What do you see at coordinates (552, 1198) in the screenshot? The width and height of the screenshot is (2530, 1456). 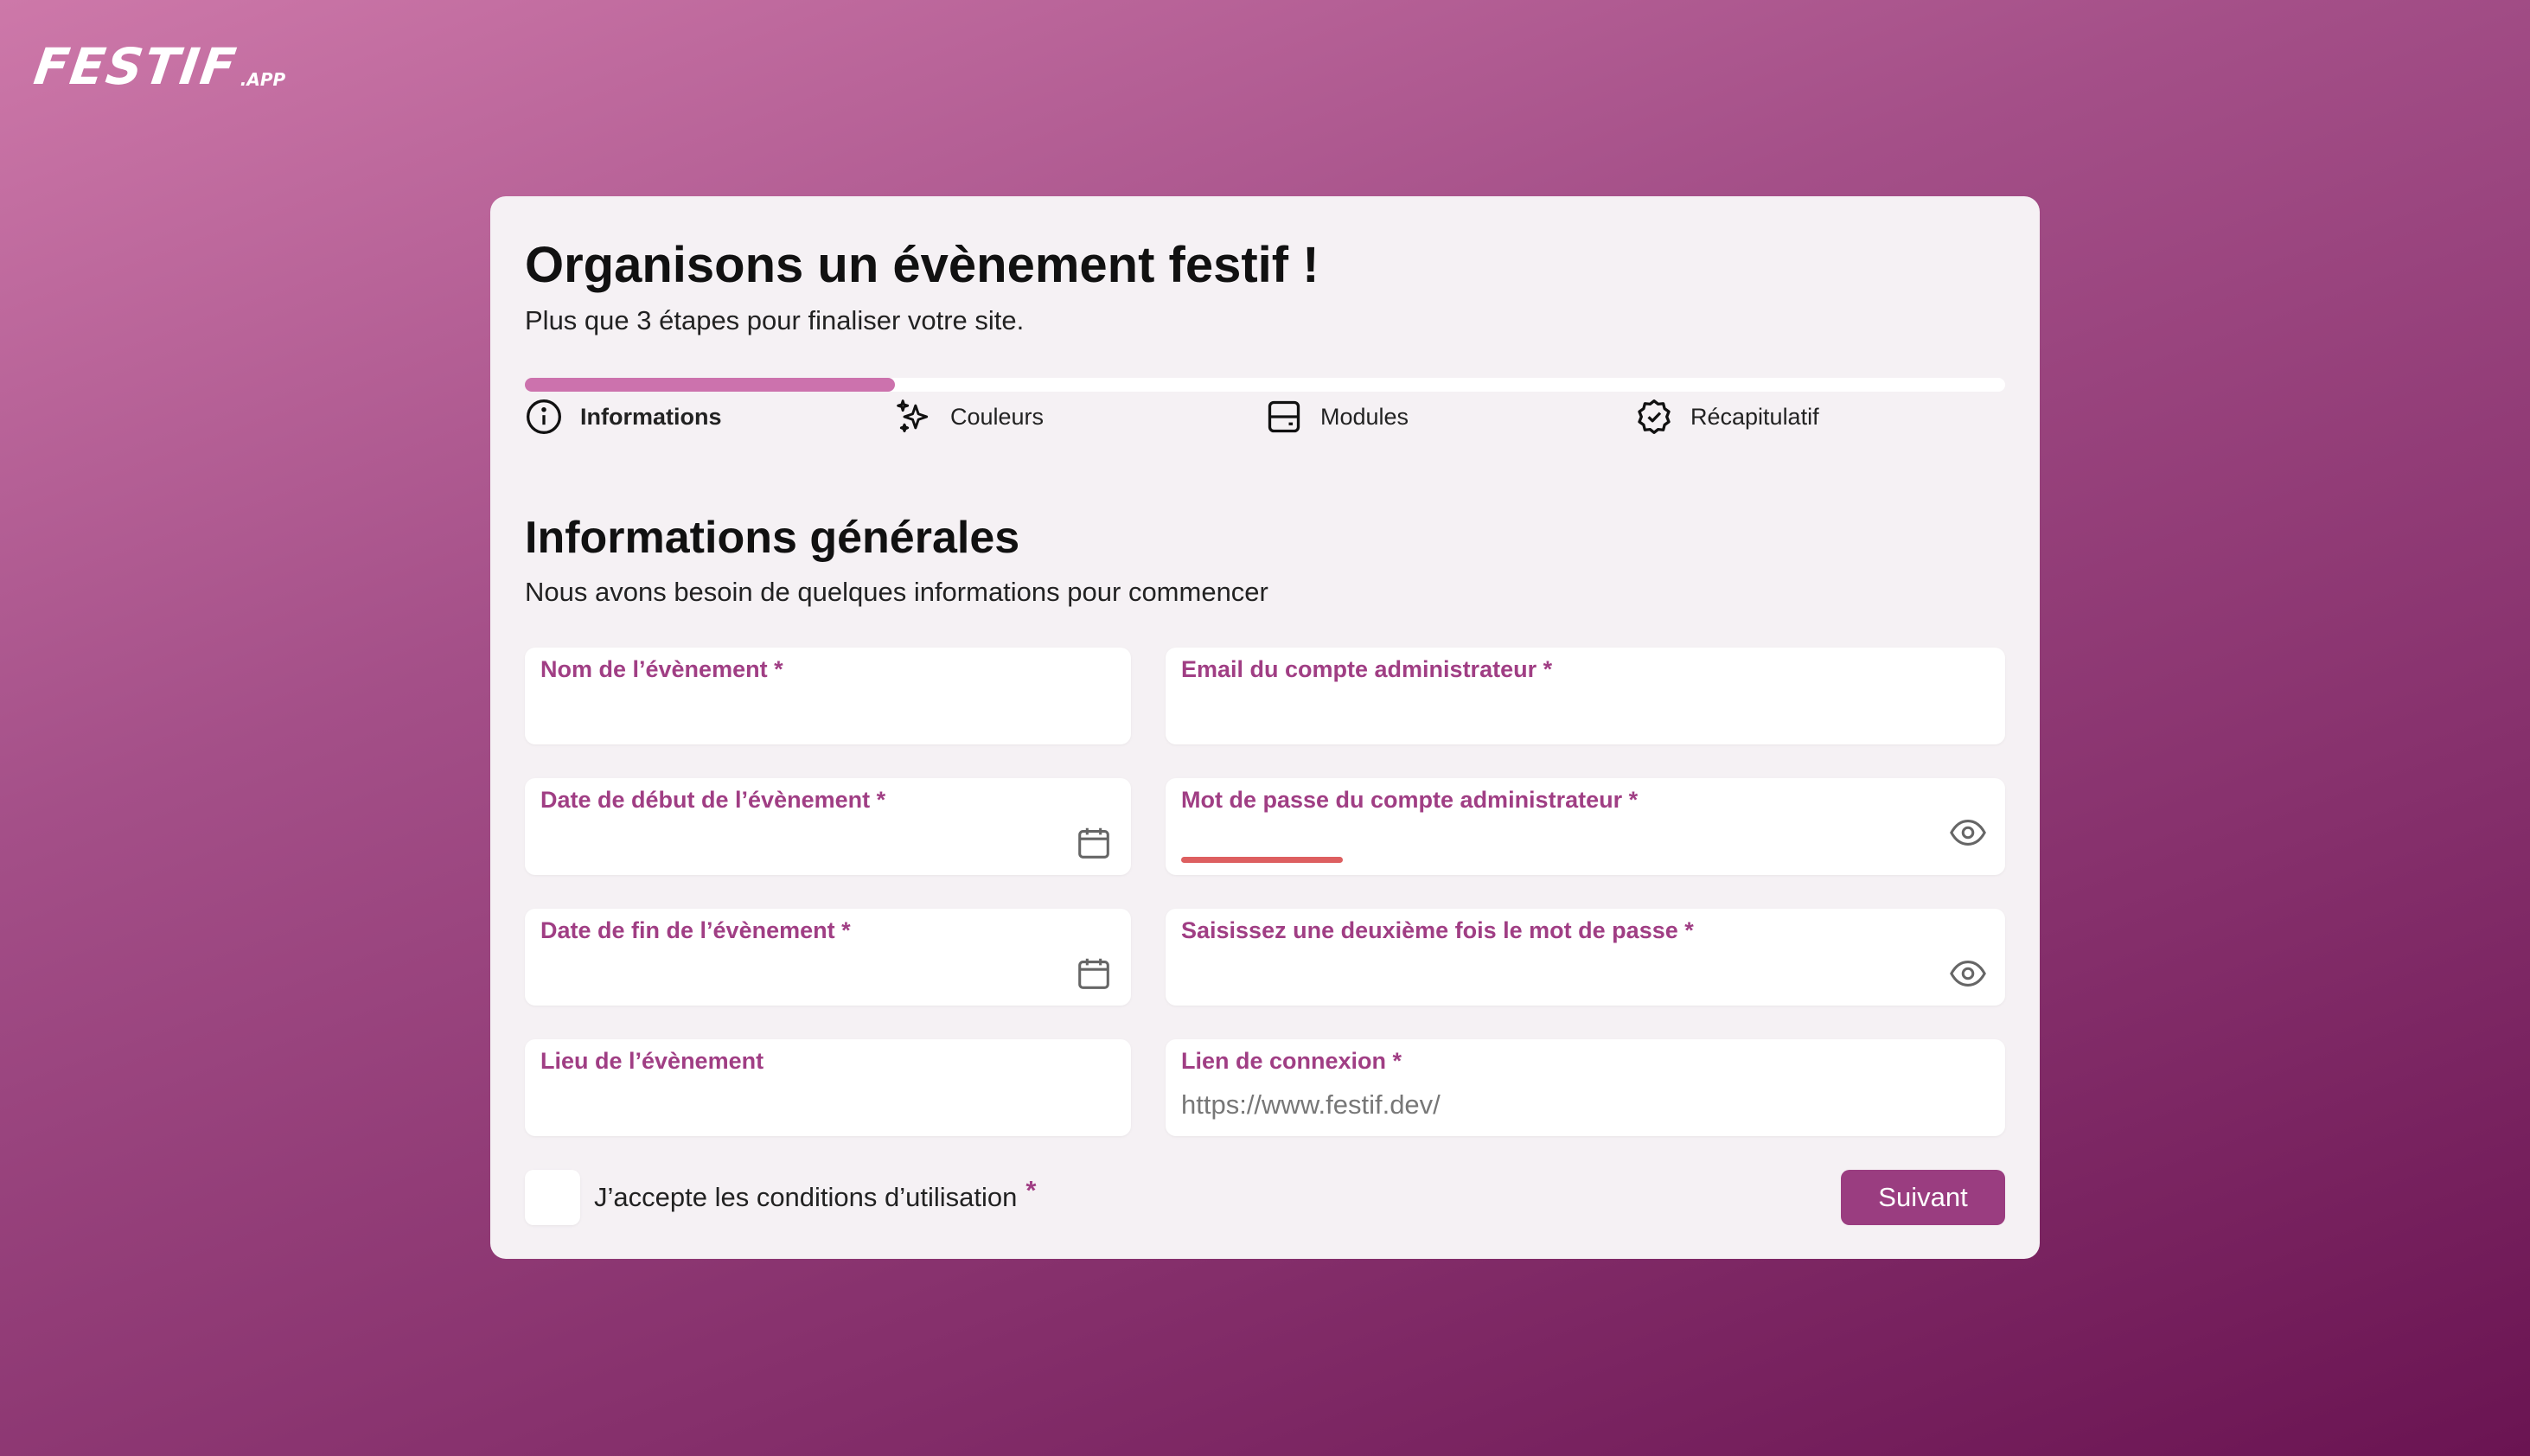 I see `terms-checkbox` at bounding box center [552, 1198].